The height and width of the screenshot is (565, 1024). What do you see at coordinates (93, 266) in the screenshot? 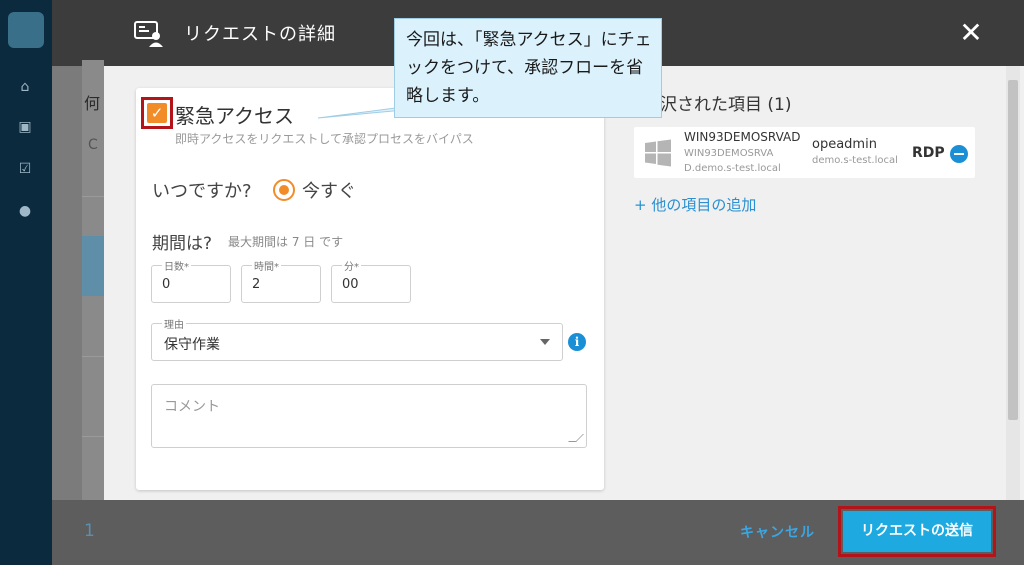
I see `background-selected-row` at bounding box center [93, 266].